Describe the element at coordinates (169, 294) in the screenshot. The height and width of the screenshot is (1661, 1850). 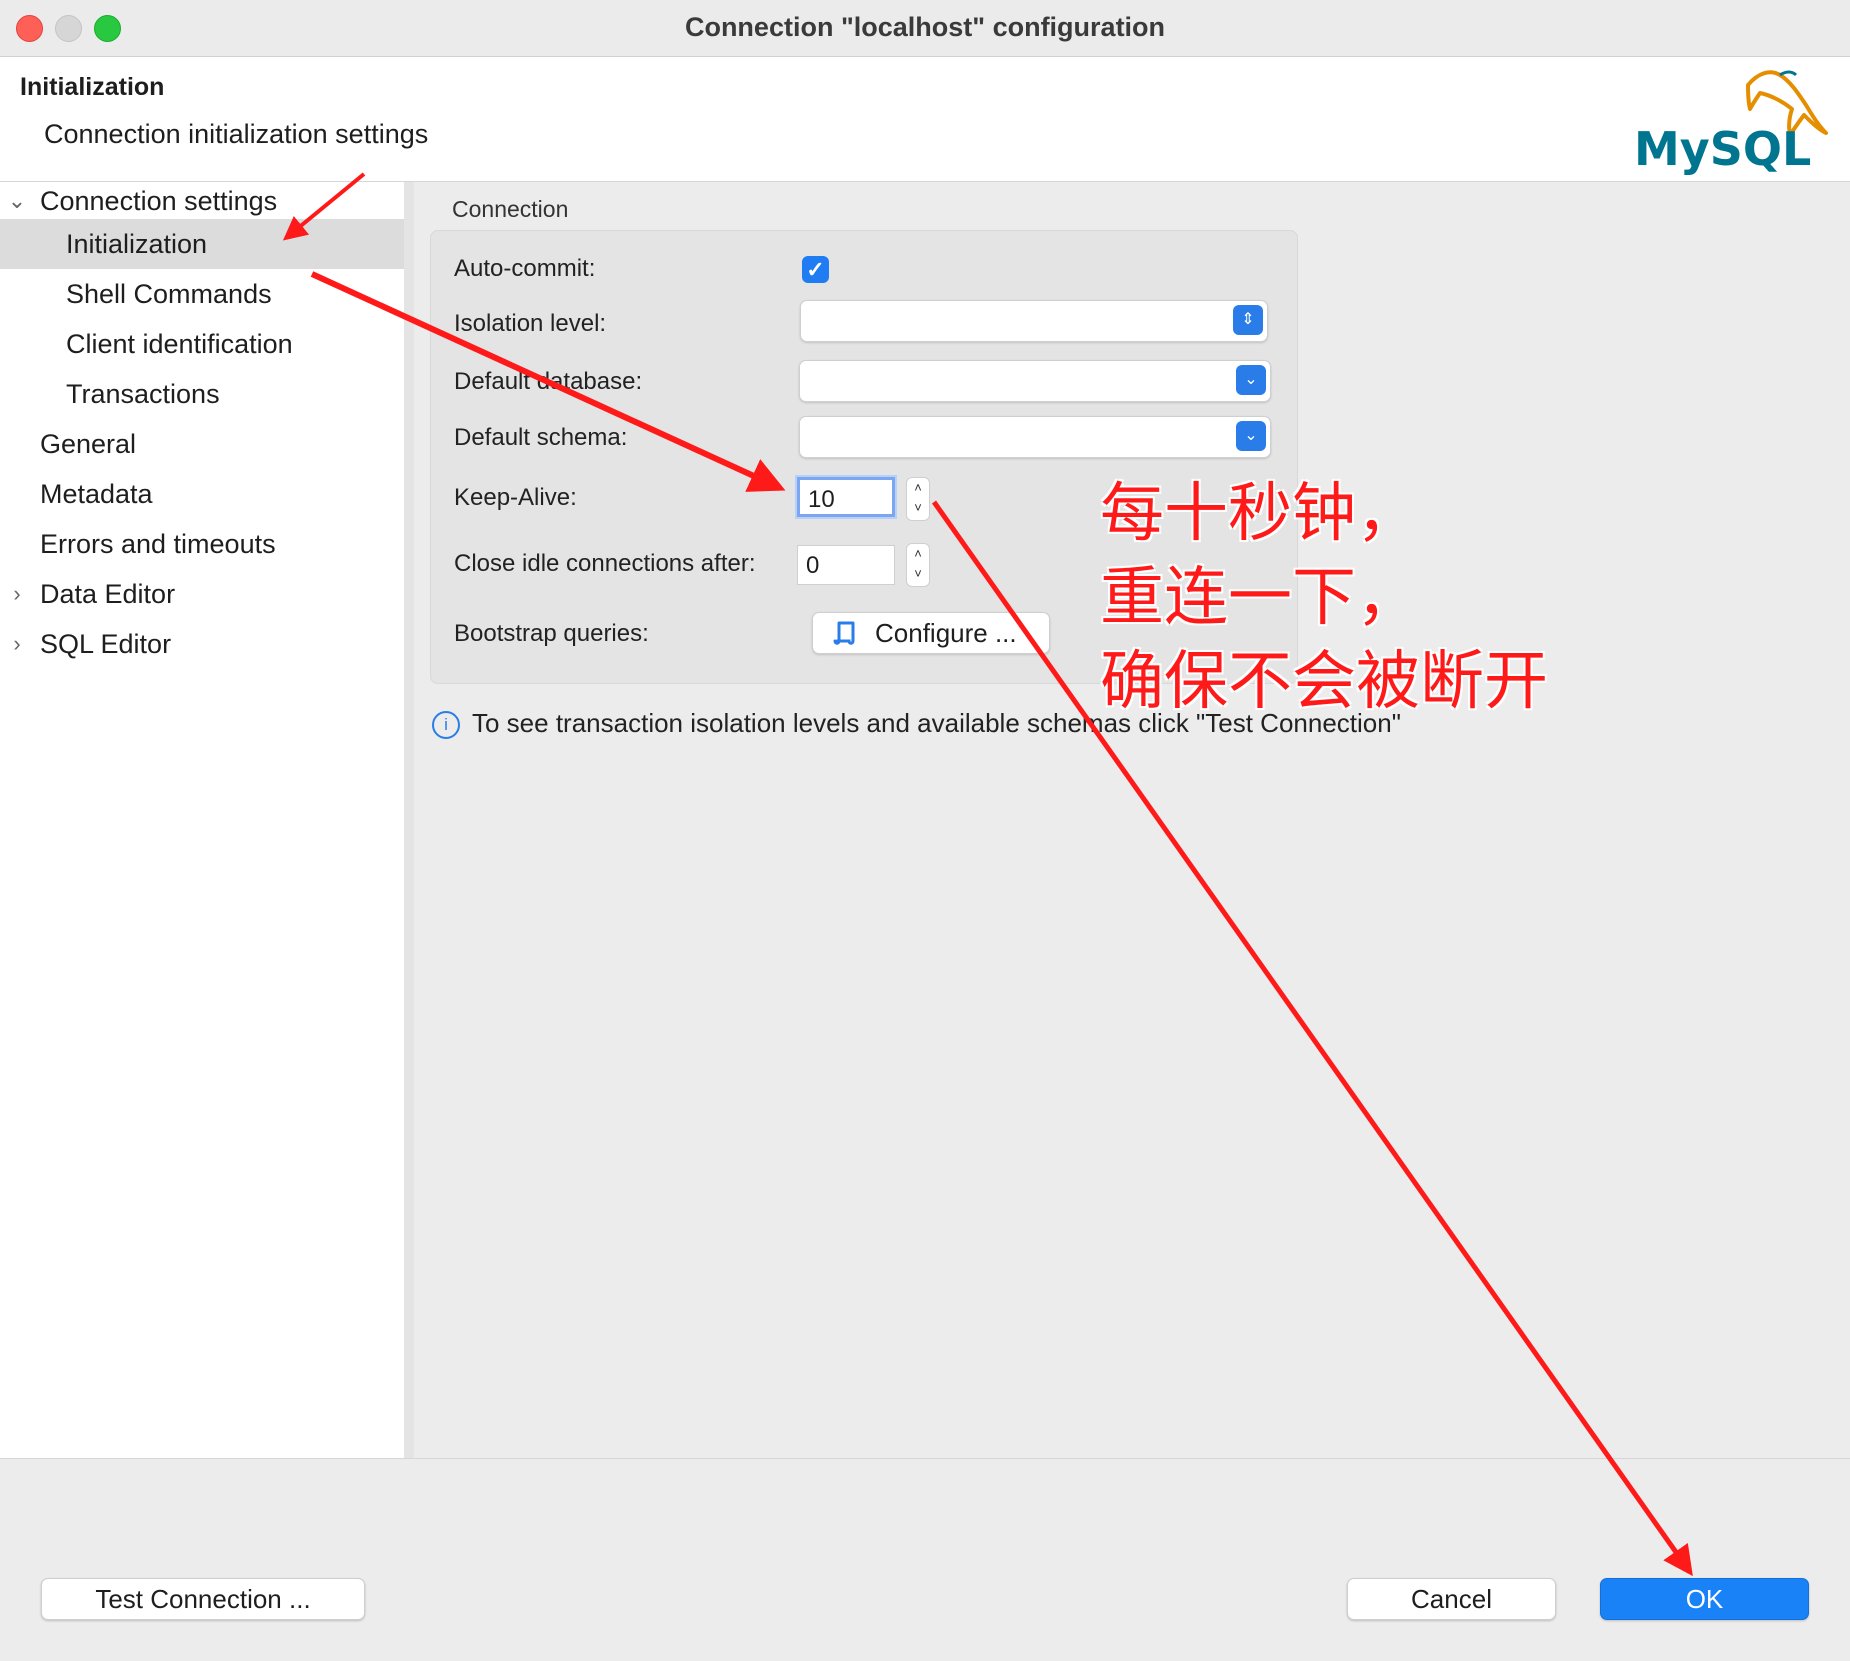
I see `sidebar-item-label: Shell Commands` at that location.